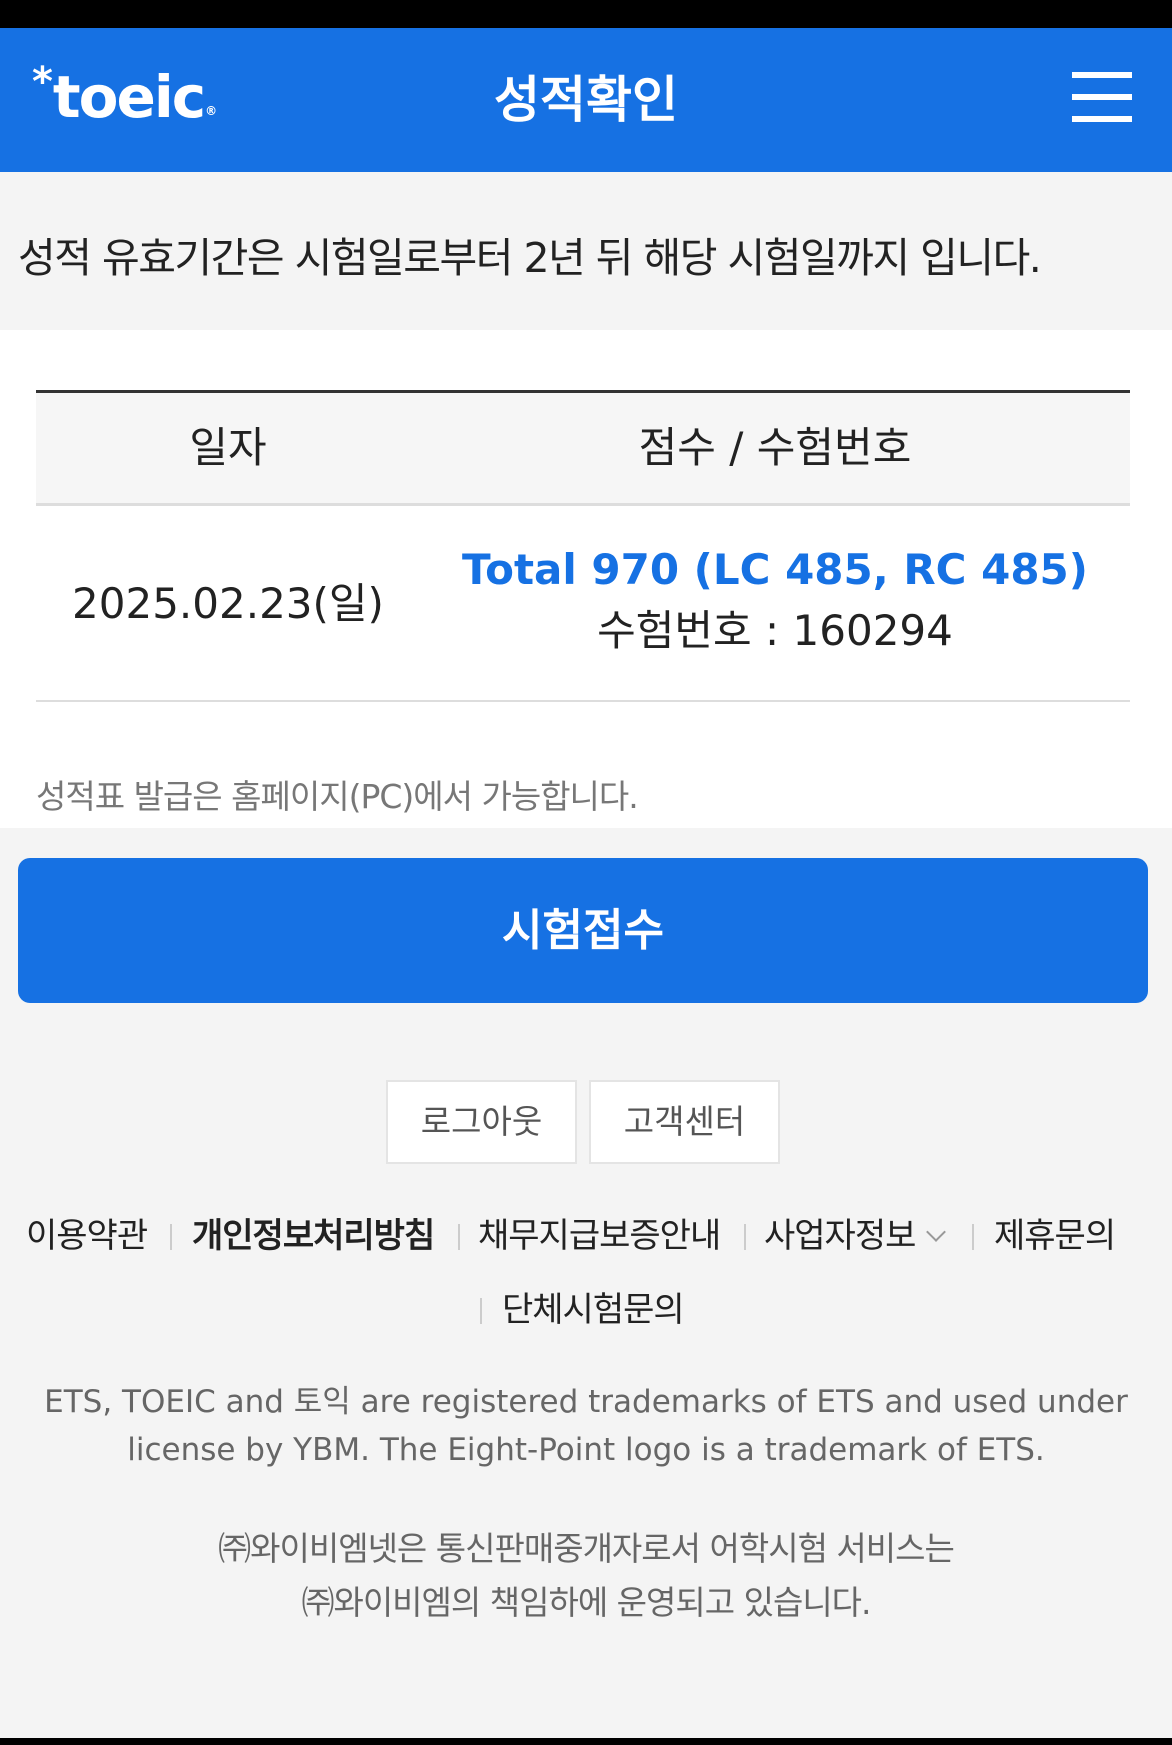  I want to click on certificate-note: 성적표 발급은 홈페이지(PC)에서 가능합니다., so click(337, 796).